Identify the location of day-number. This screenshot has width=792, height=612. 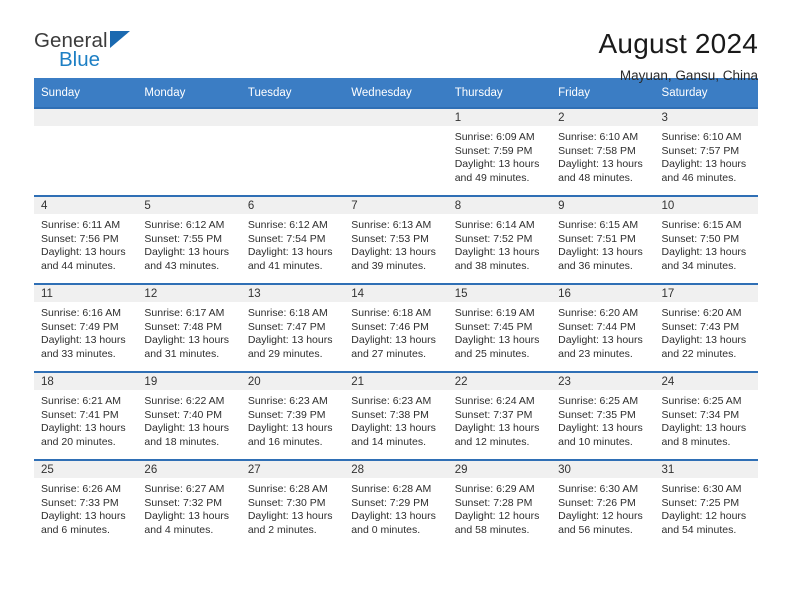
(292, 117).